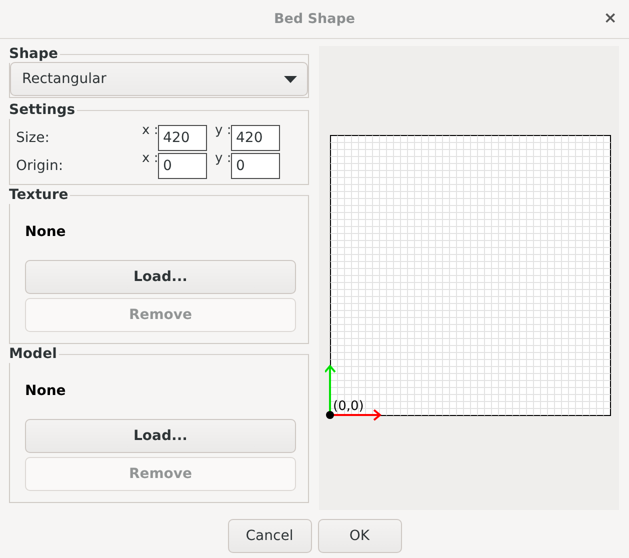 The width and height of the screenshot is (629, 558). What do you see at coordinates (270, 536) in the screenshot?
I see `cancel-button: Cancel` at bounding box center [270, 536].